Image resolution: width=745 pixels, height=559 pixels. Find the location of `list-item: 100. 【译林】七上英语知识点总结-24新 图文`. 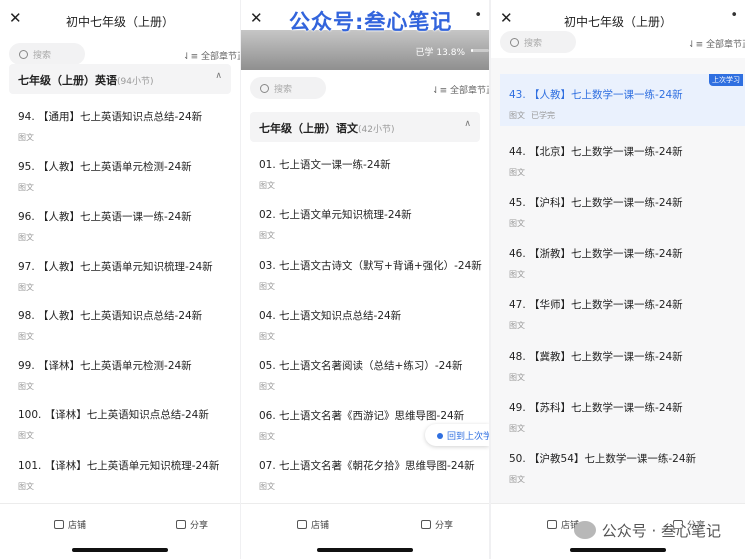

list-item: 100. 【译林】七上英语知识点总结-24新 图文 is located at coordinates (127, 430).